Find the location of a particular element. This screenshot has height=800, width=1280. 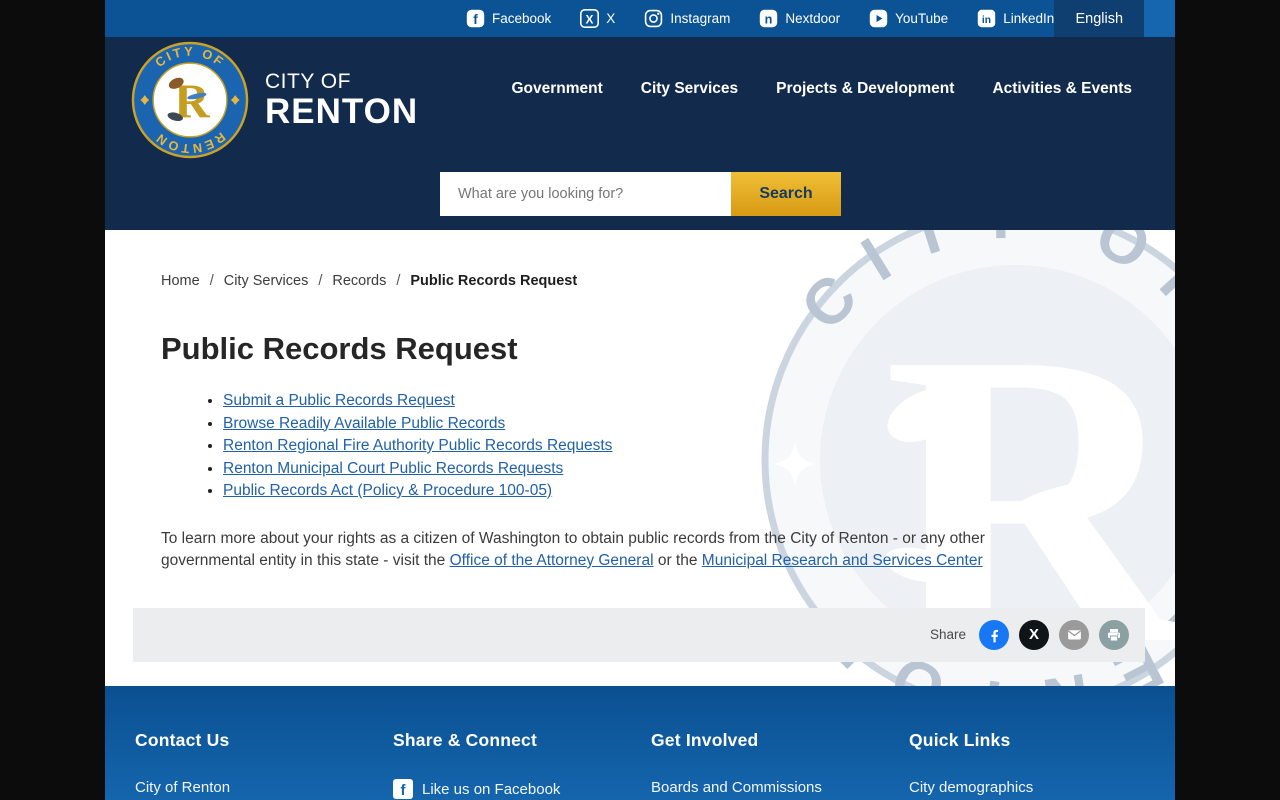

svg-text: n is located at coordinates (769, 19).